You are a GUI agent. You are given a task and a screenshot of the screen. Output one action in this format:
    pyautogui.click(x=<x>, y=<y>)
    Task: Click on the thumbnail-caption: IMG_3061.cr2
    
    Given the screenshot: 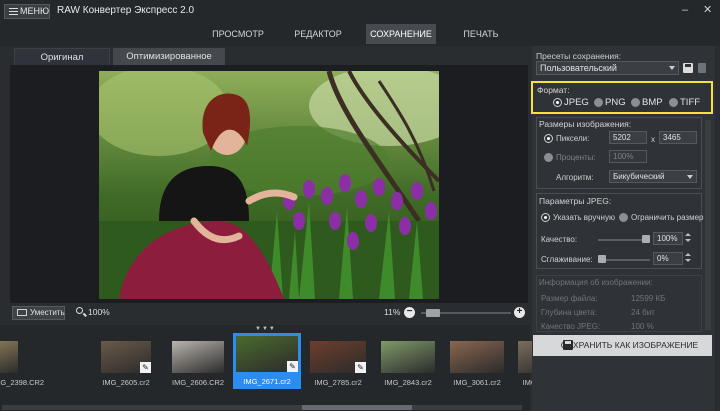 What is the action you would take?
    pyautogui.click(x=477, y=382)
    